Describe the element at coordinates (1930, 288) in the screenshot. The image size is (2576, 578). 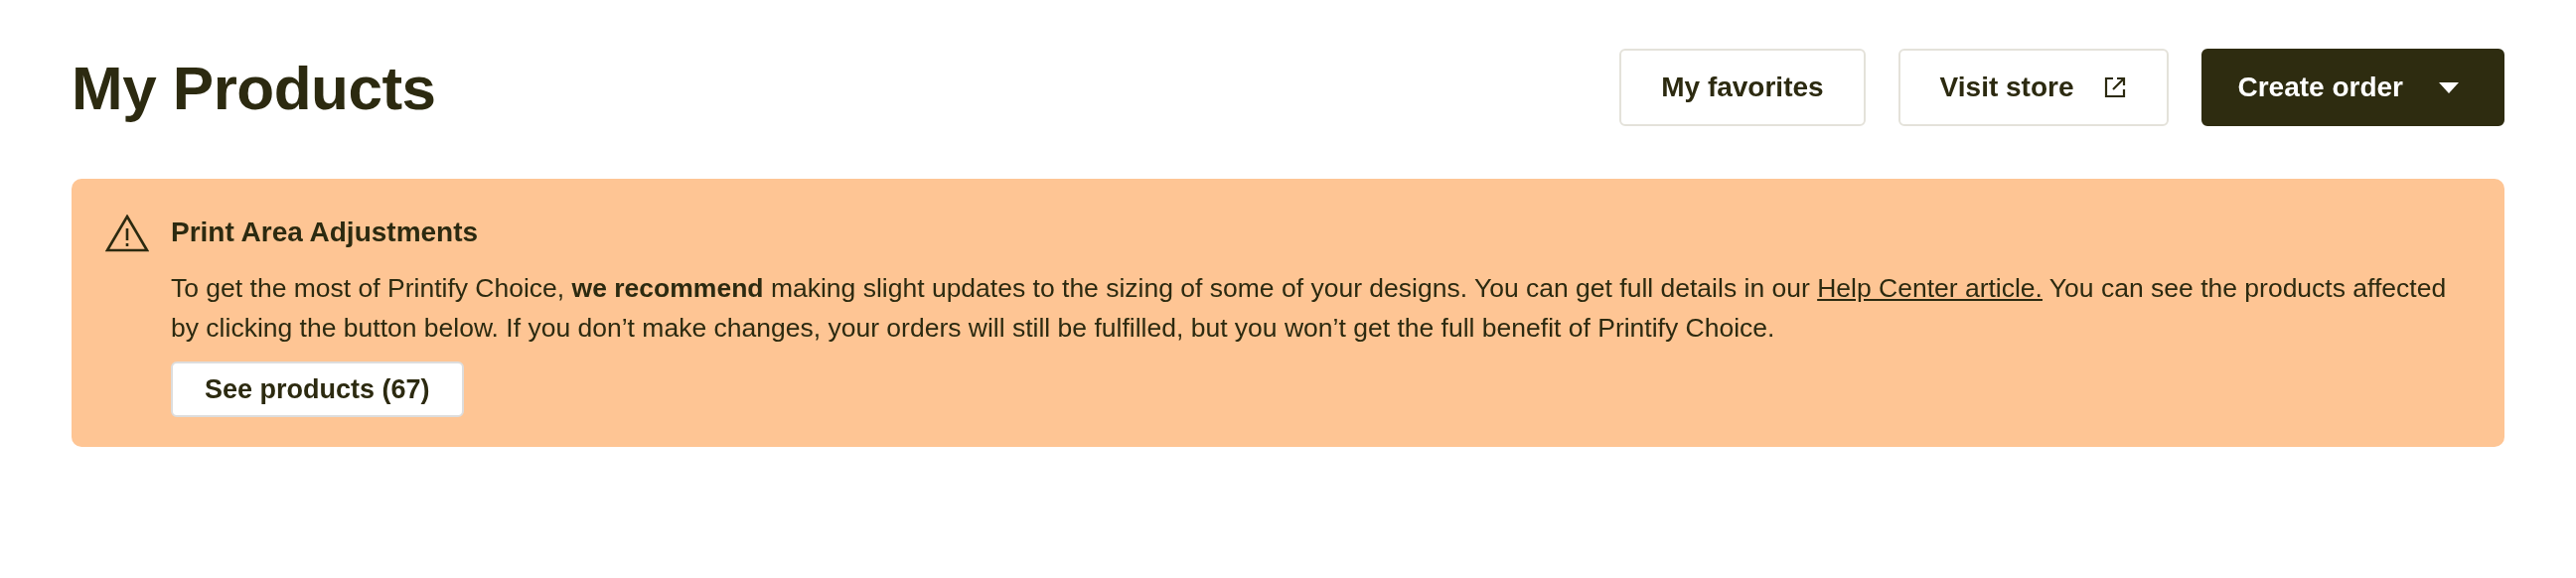
I see `help-center-link: Help Center article.` at that location.